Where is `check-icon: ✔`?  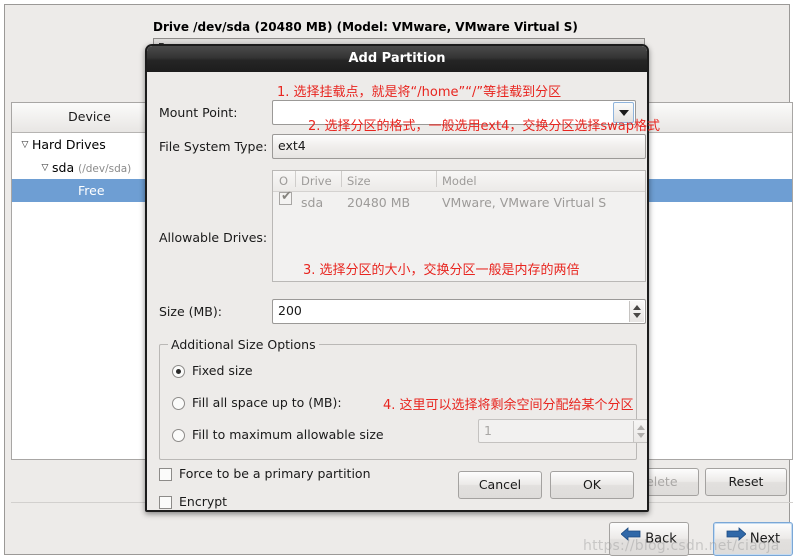 check-icon: ✔ is located at coordinates (286, 196).